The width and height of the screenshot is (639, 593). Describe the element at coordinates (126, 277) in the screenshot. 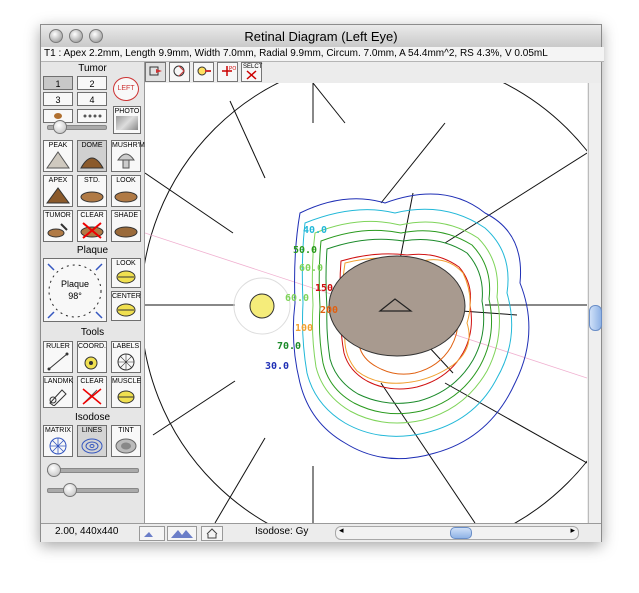

I see `plaque-look-icon` at that location.